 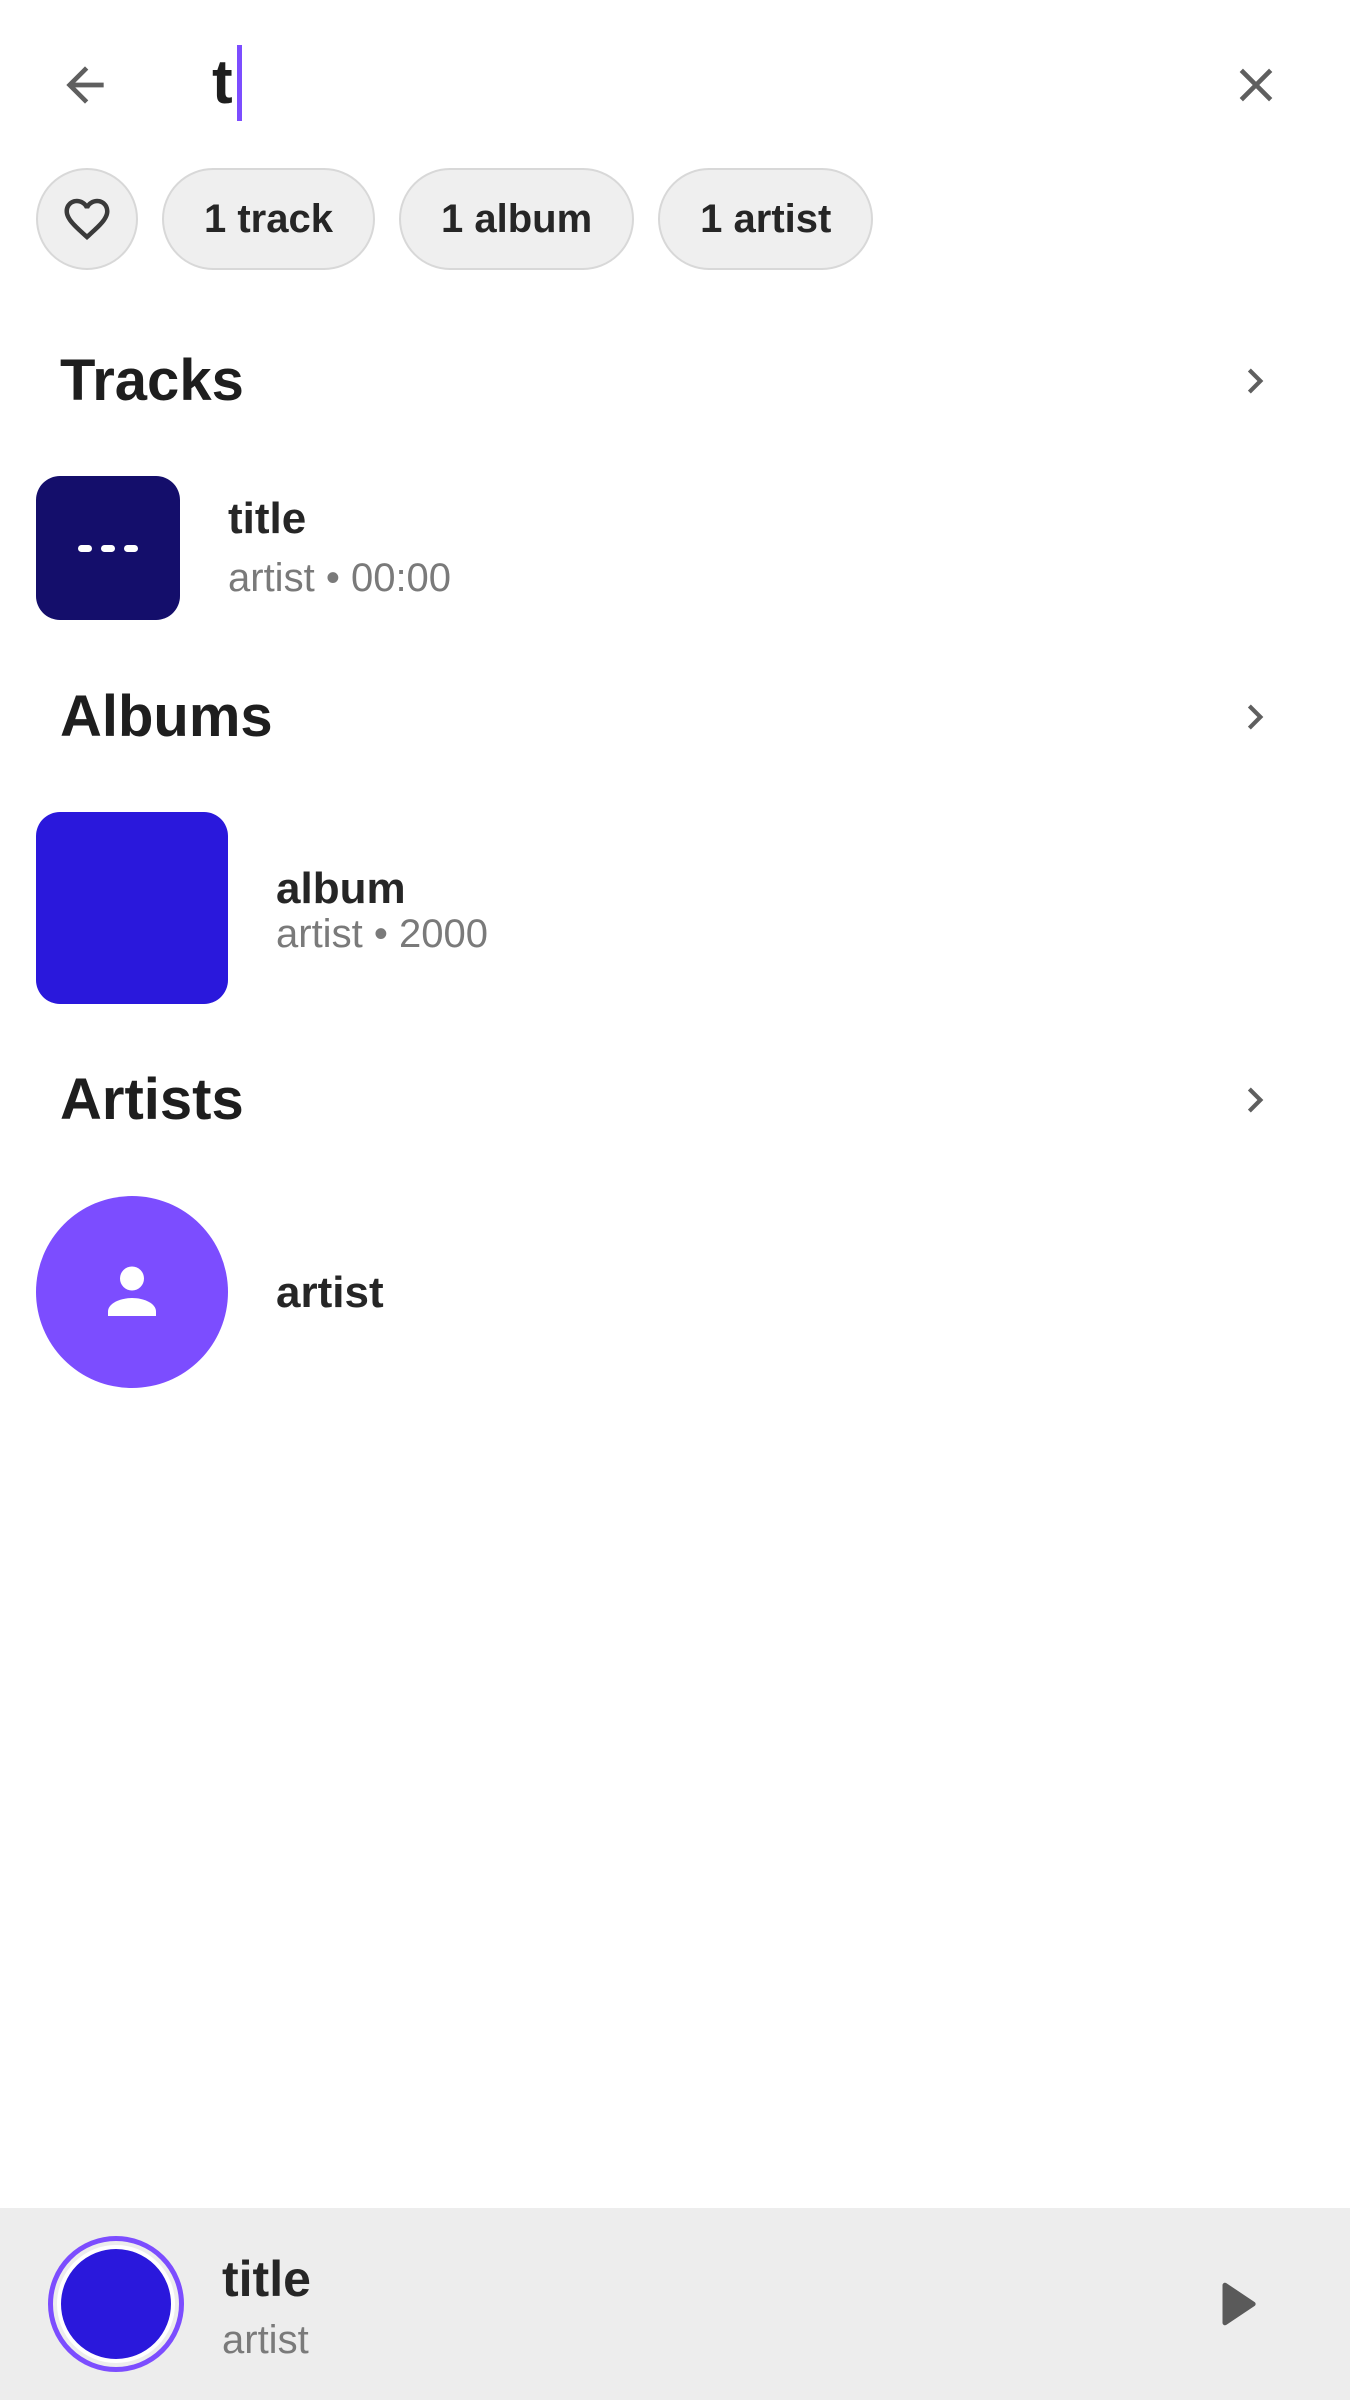 I want to click on track-artwork, so click(x=108, y=548).